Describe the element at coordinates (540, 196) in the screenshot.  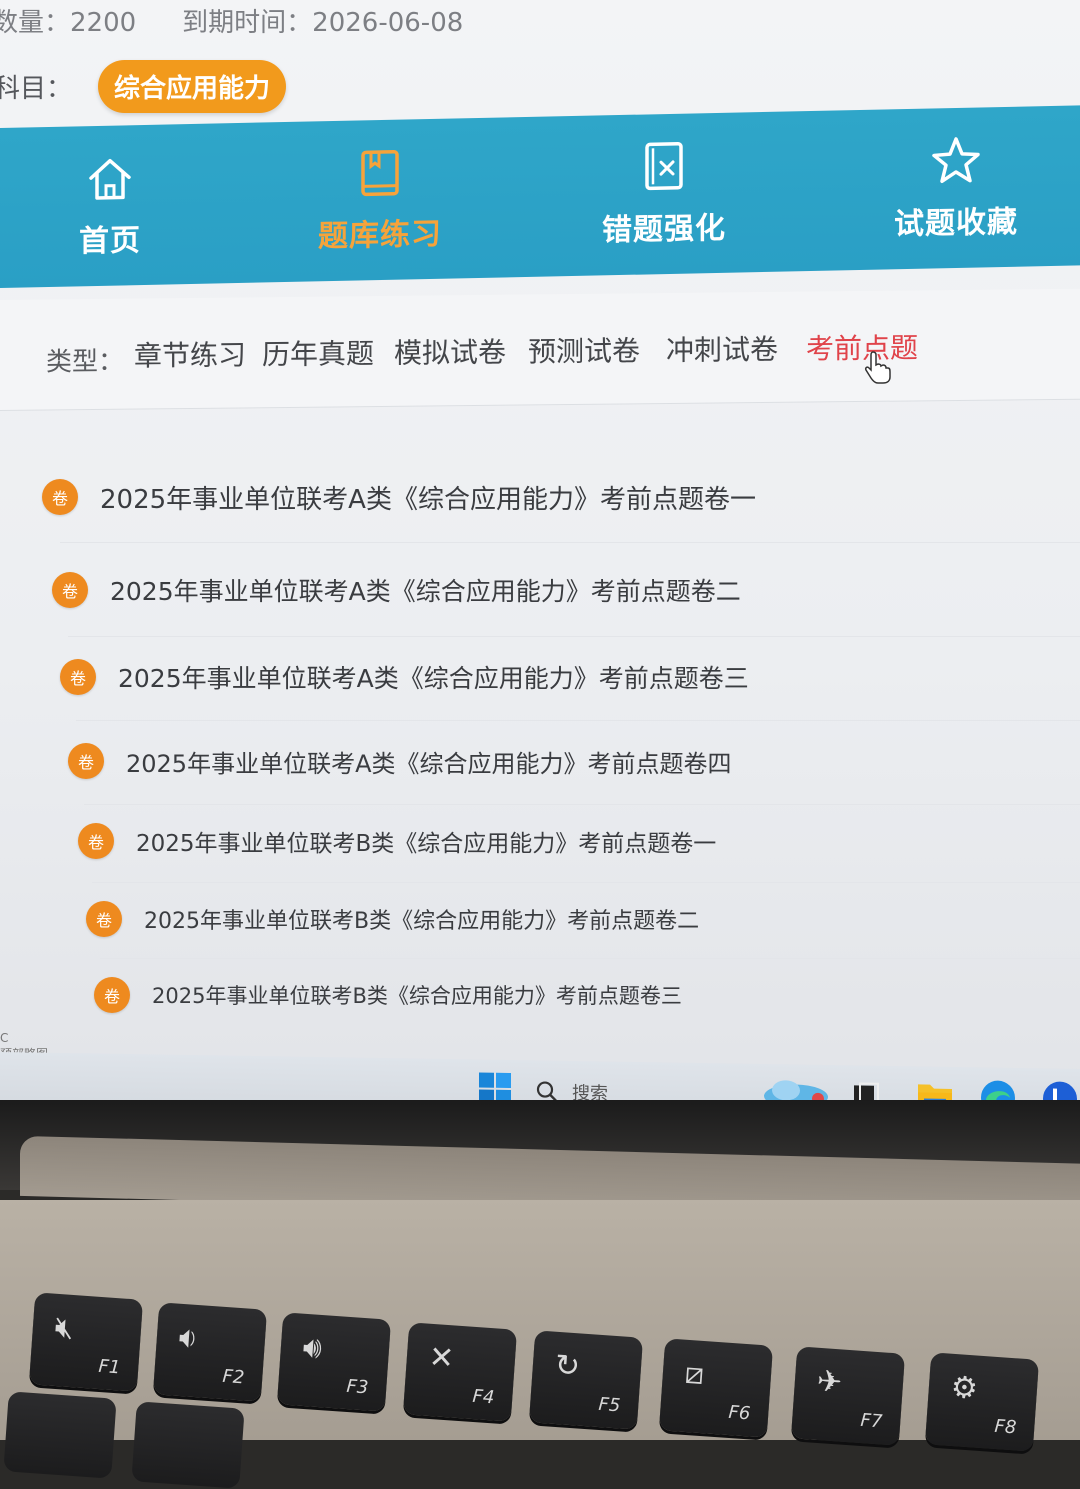
I see `main-nav-bar: 首页 题库练习 错题强化 试题收藏` at that location.